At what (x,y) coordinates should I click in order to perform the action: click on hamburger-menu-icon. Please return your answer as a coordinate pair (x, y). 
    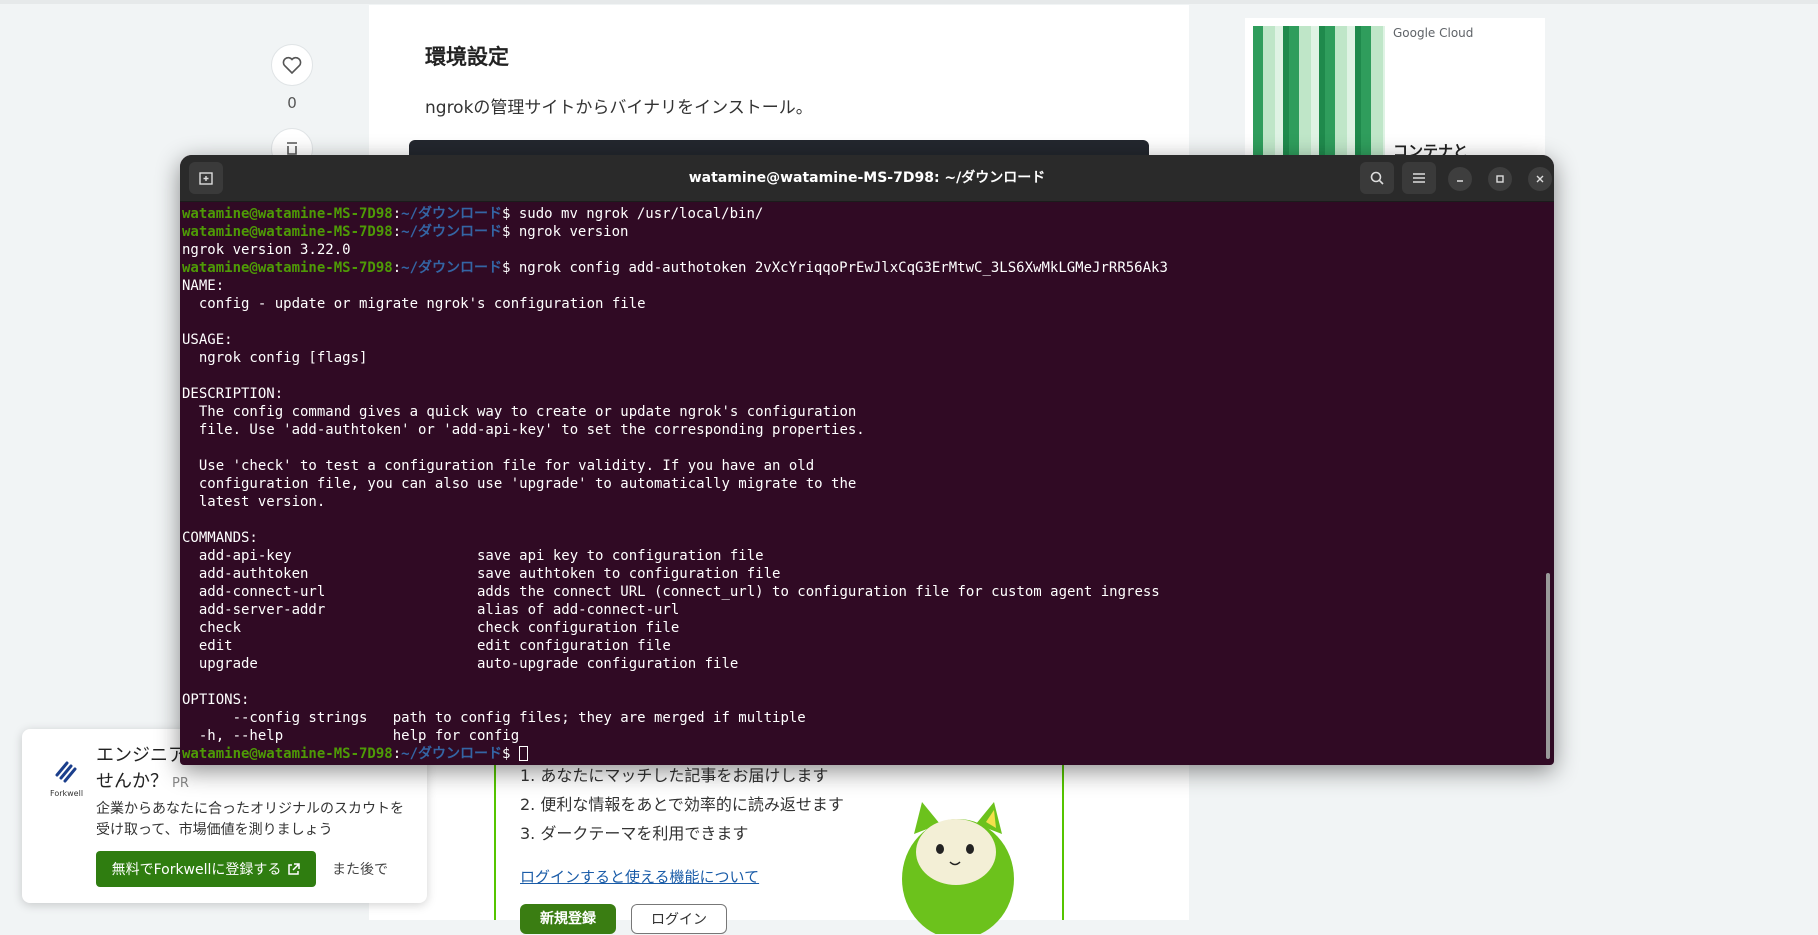
    Looking at the image, I should click on (1419, 178).